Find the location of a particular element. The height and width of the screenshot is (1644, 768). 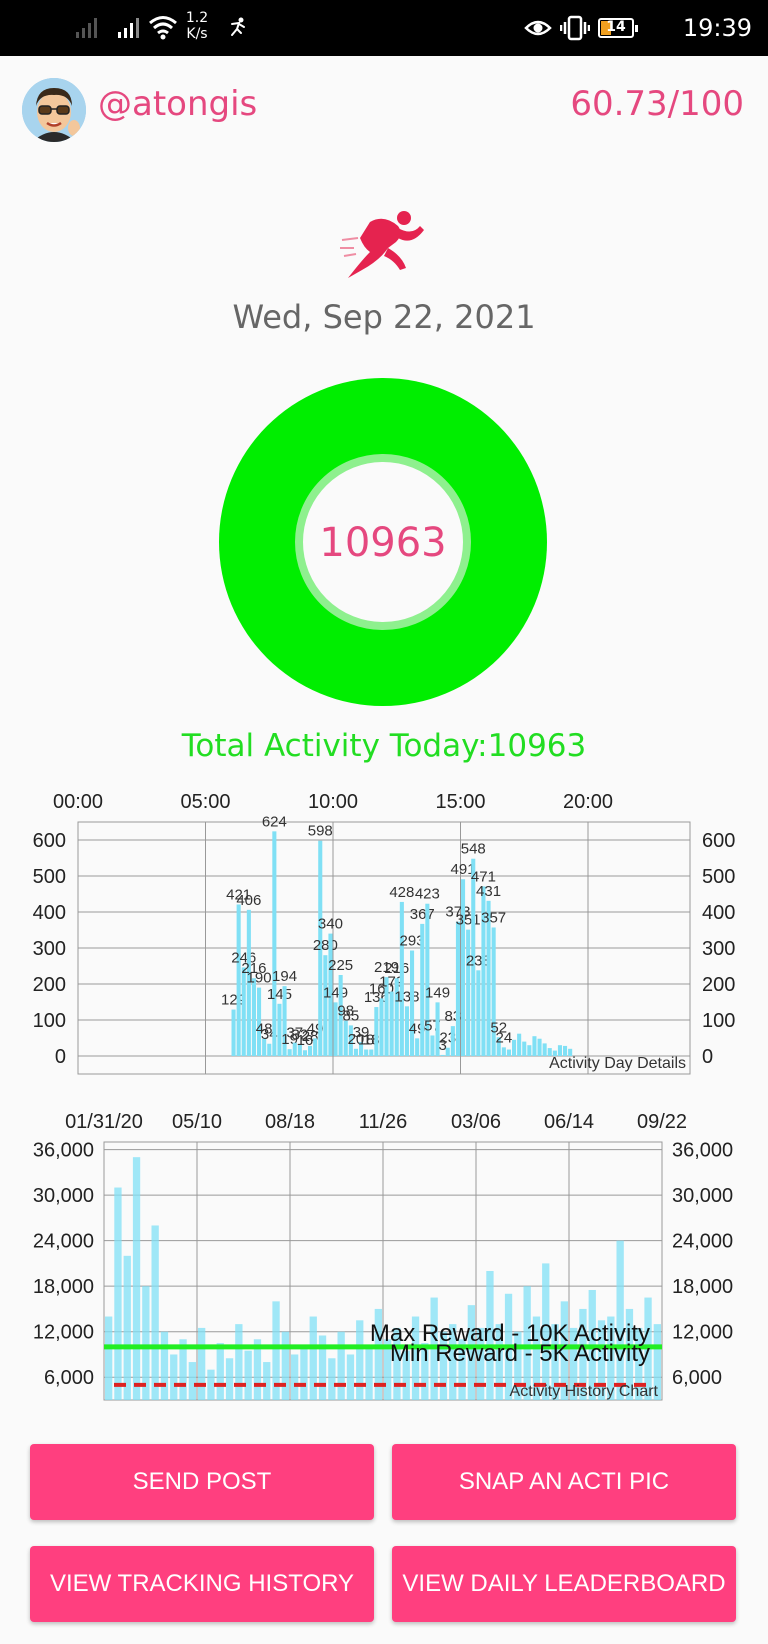

day-chart-data-label: 340 is located at coordinates (330, 924).